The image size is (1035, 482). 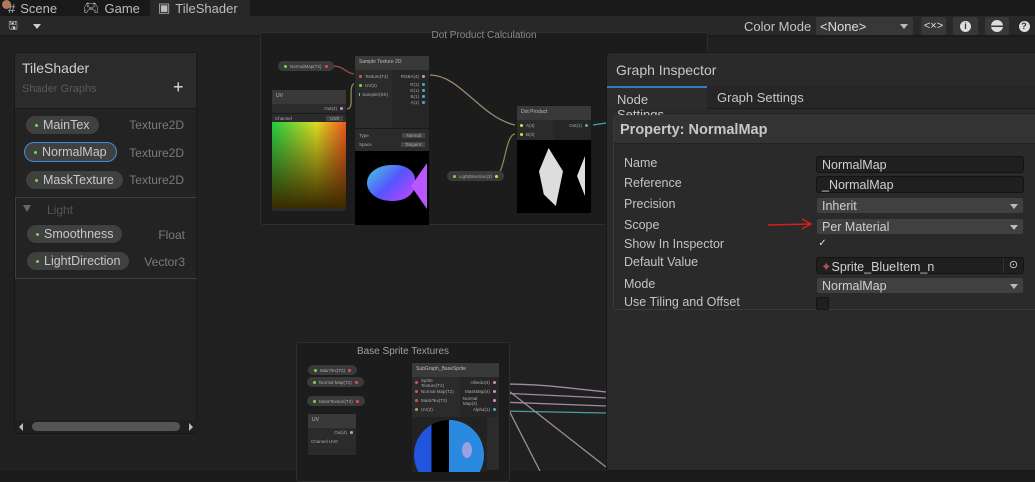 I want to click on group-title: Base Sprite Textures, so click(x=403, y=351).